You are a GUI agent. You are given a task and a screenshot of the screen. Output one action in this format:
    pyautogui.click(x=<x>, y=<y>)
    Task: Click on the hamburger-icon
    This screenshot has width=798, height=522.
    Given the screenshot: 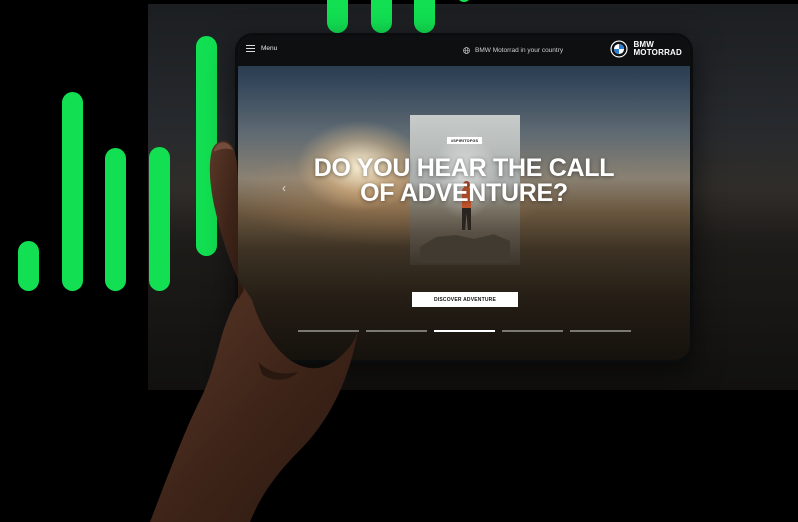 What is the action you would take?
    pyautogui.click(x=250, y=48)
    